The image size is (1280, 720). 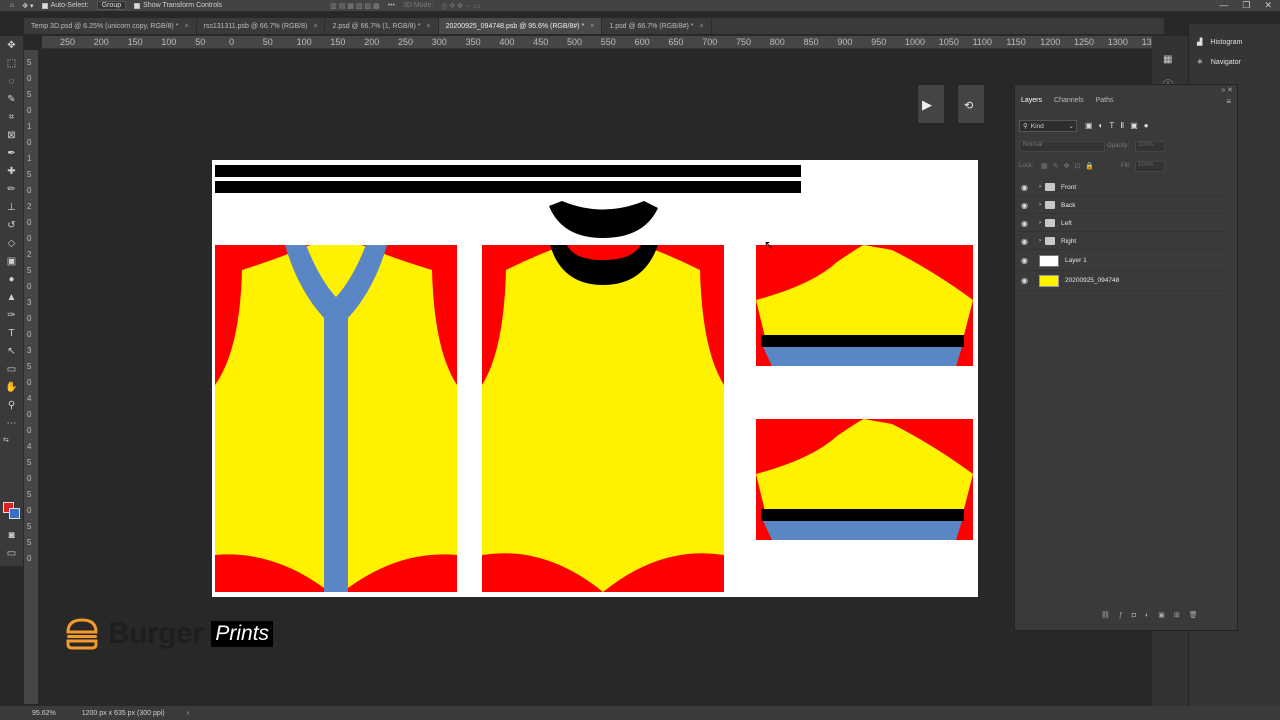 I want to click on history-mini-panel: ⟲, so click(x=971, y=104).